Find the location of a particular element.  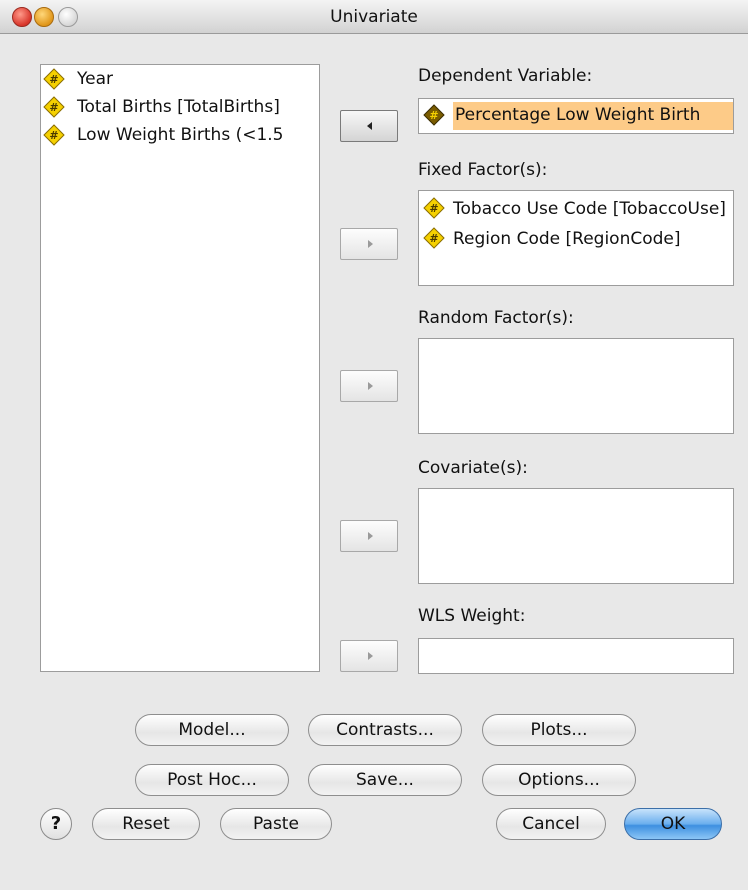

random-factors-label: Random Factor(s): is located at coordinates (496, 318).